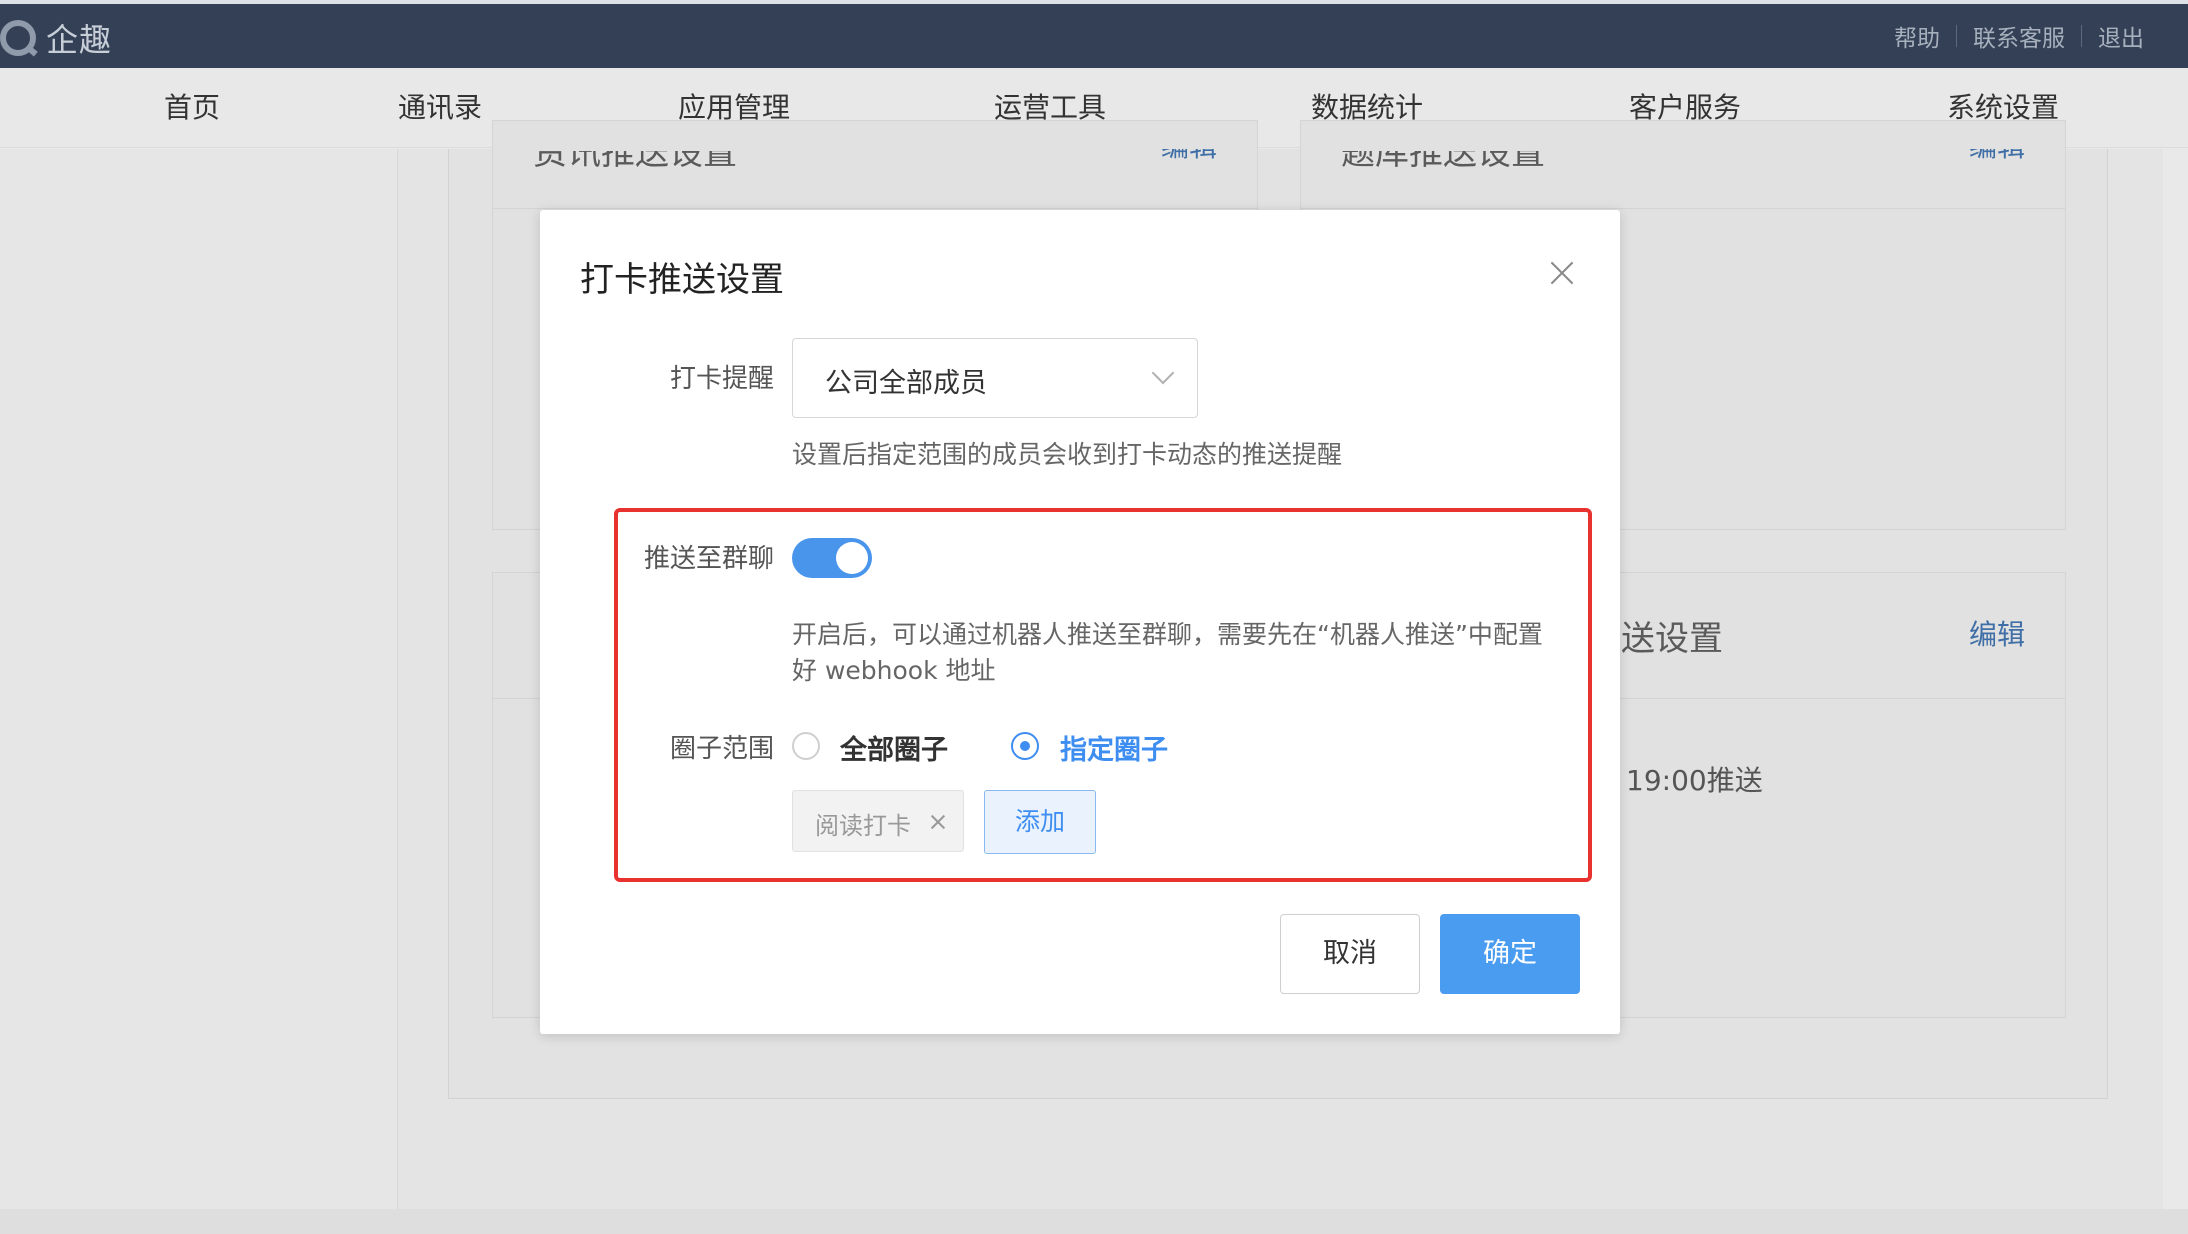  What do you see at coordinates (1094, 1221) in the screenshot?
I see `page-bottom` at bounding box center [1094, 1221].